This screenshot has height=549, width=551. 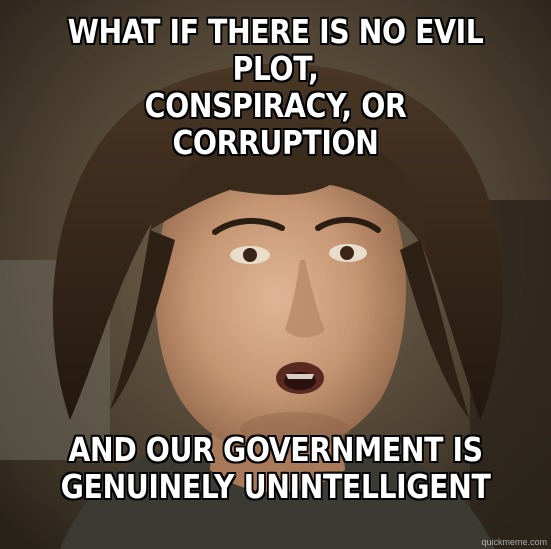 I want to click on top-caption-line-1: WHAT IF THERE IS NO EVIL PLOT,, so click(x=275, y=50).